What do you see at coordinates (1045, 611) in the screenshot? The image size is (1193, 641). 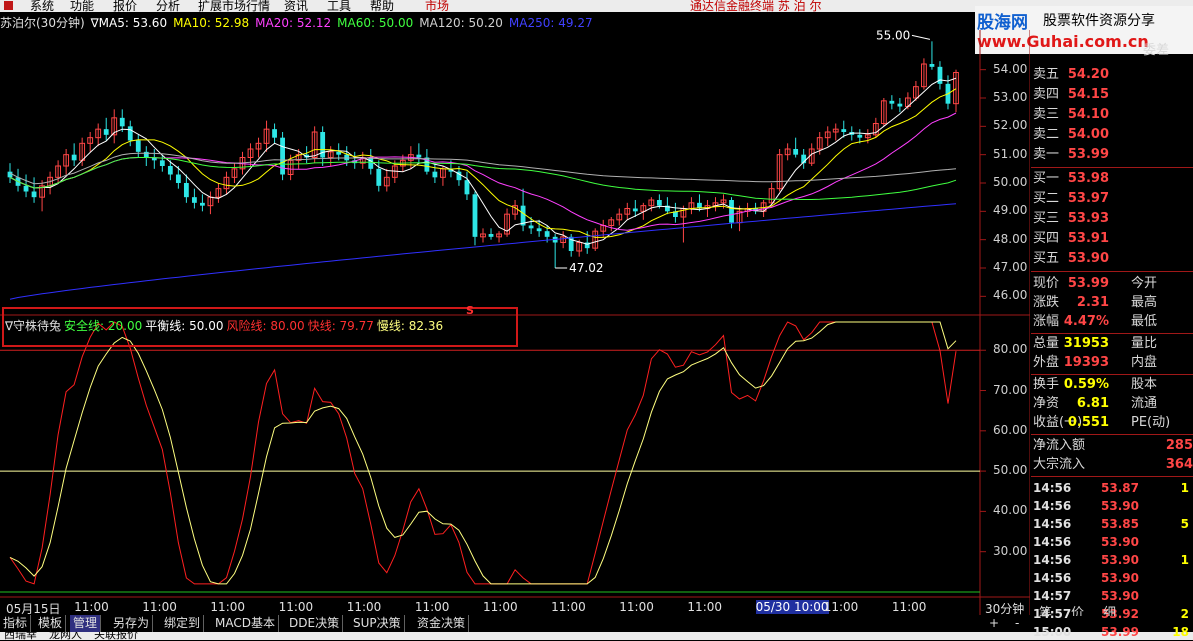 I see `quote-footer-tab: 笔` at bounding box center [1045, 611].